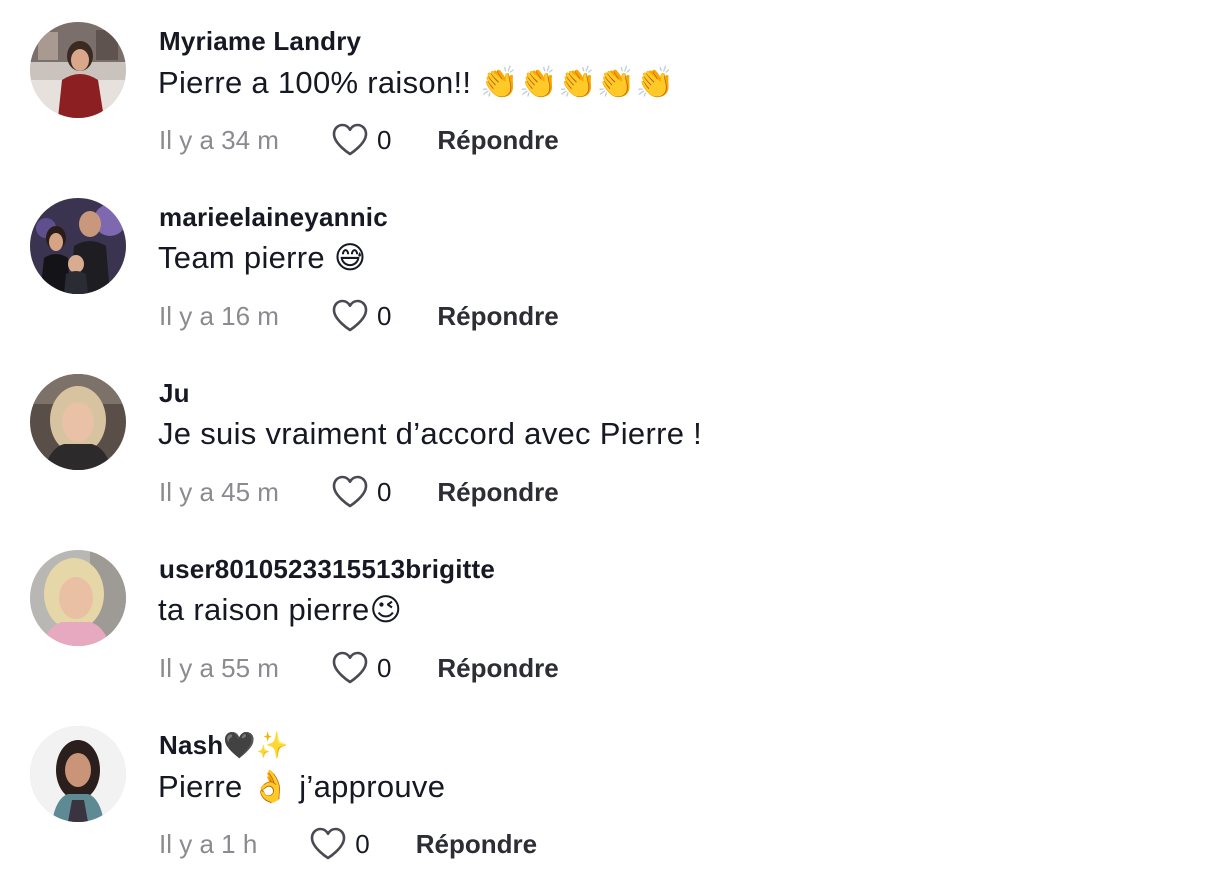 This screenshot has width=1208, height=884. Describe the element at coordinates (280, 609) in the screenshot. I see `comment-text: ta raison pierre😉` at that location.